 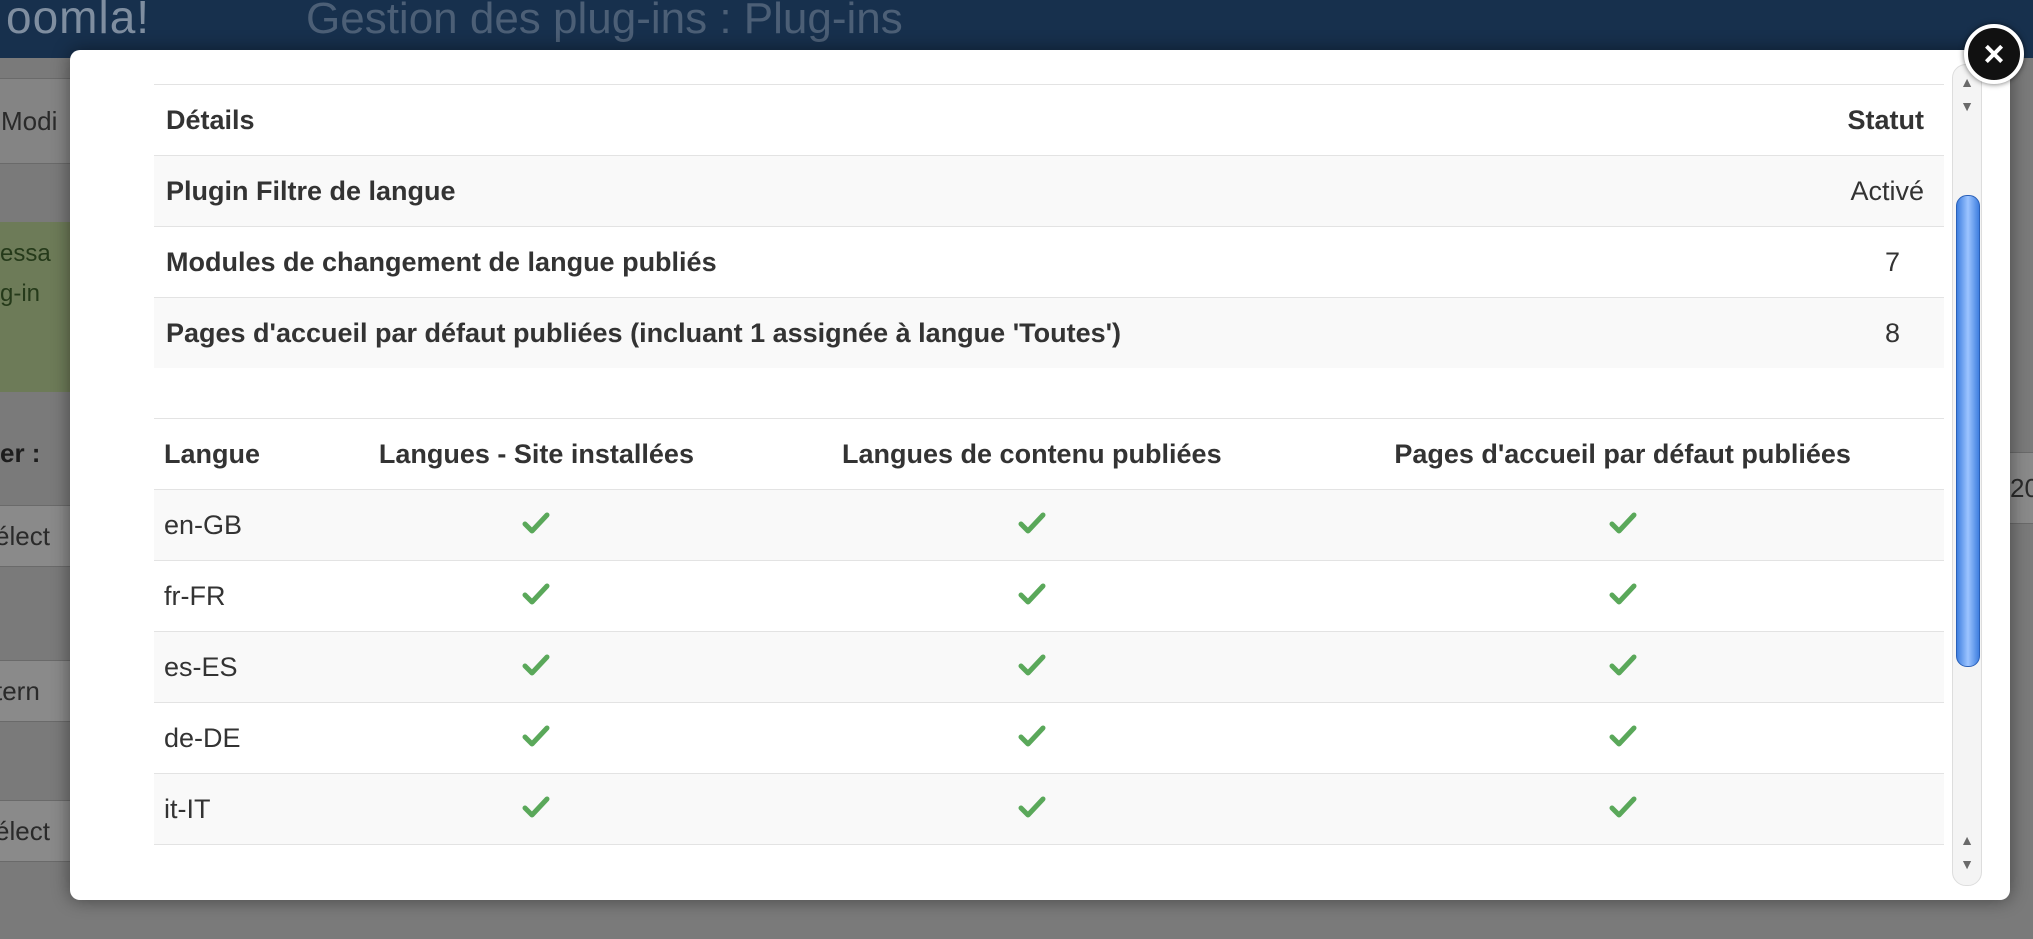 I want to click on filter-select-2-value: élect, so click(x=25, y=831).